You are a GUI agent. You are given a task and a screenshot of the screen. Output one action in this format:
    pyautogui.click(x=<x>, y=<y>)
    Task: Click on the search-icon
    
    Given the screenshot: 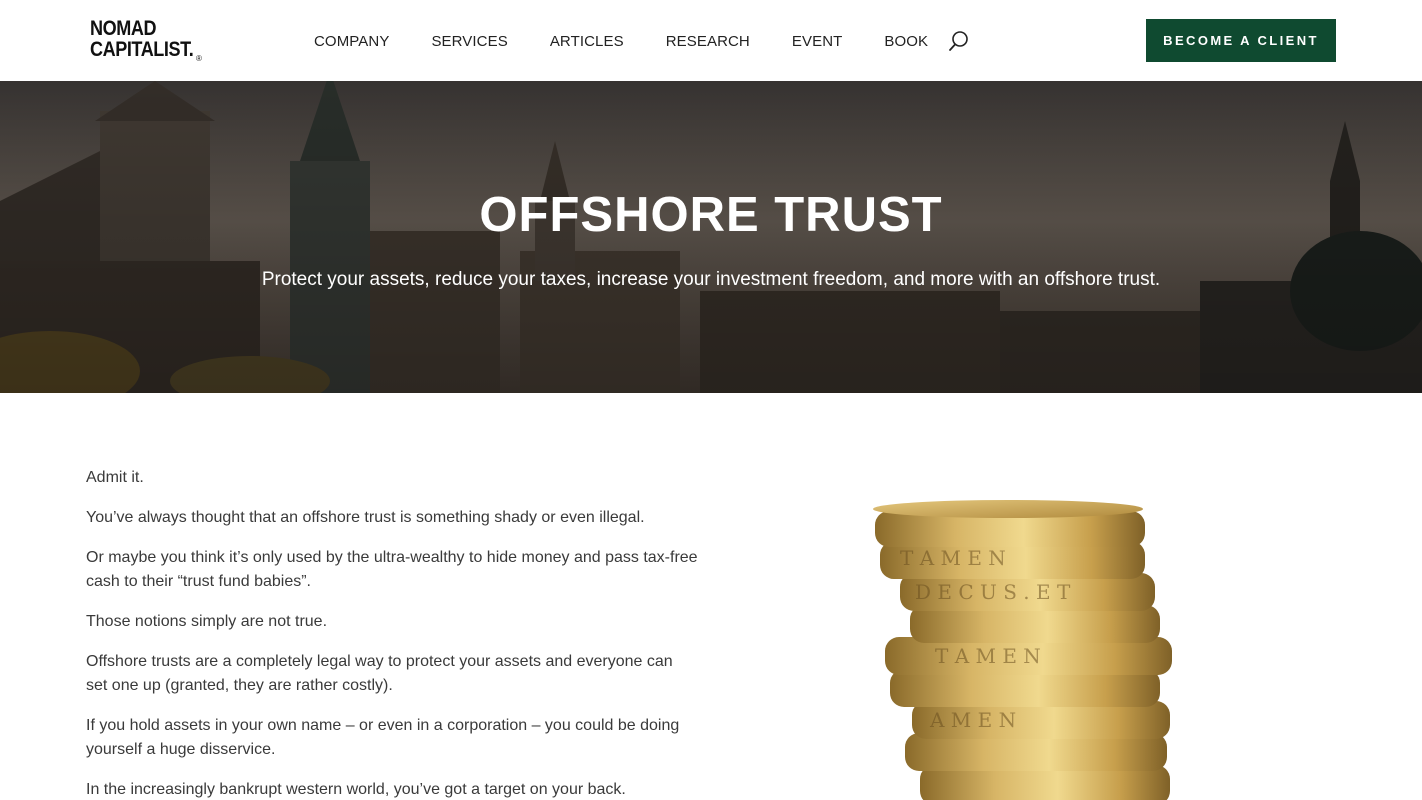 What is the action you would take?
    pyautogui.click(x=959, y=41)
    